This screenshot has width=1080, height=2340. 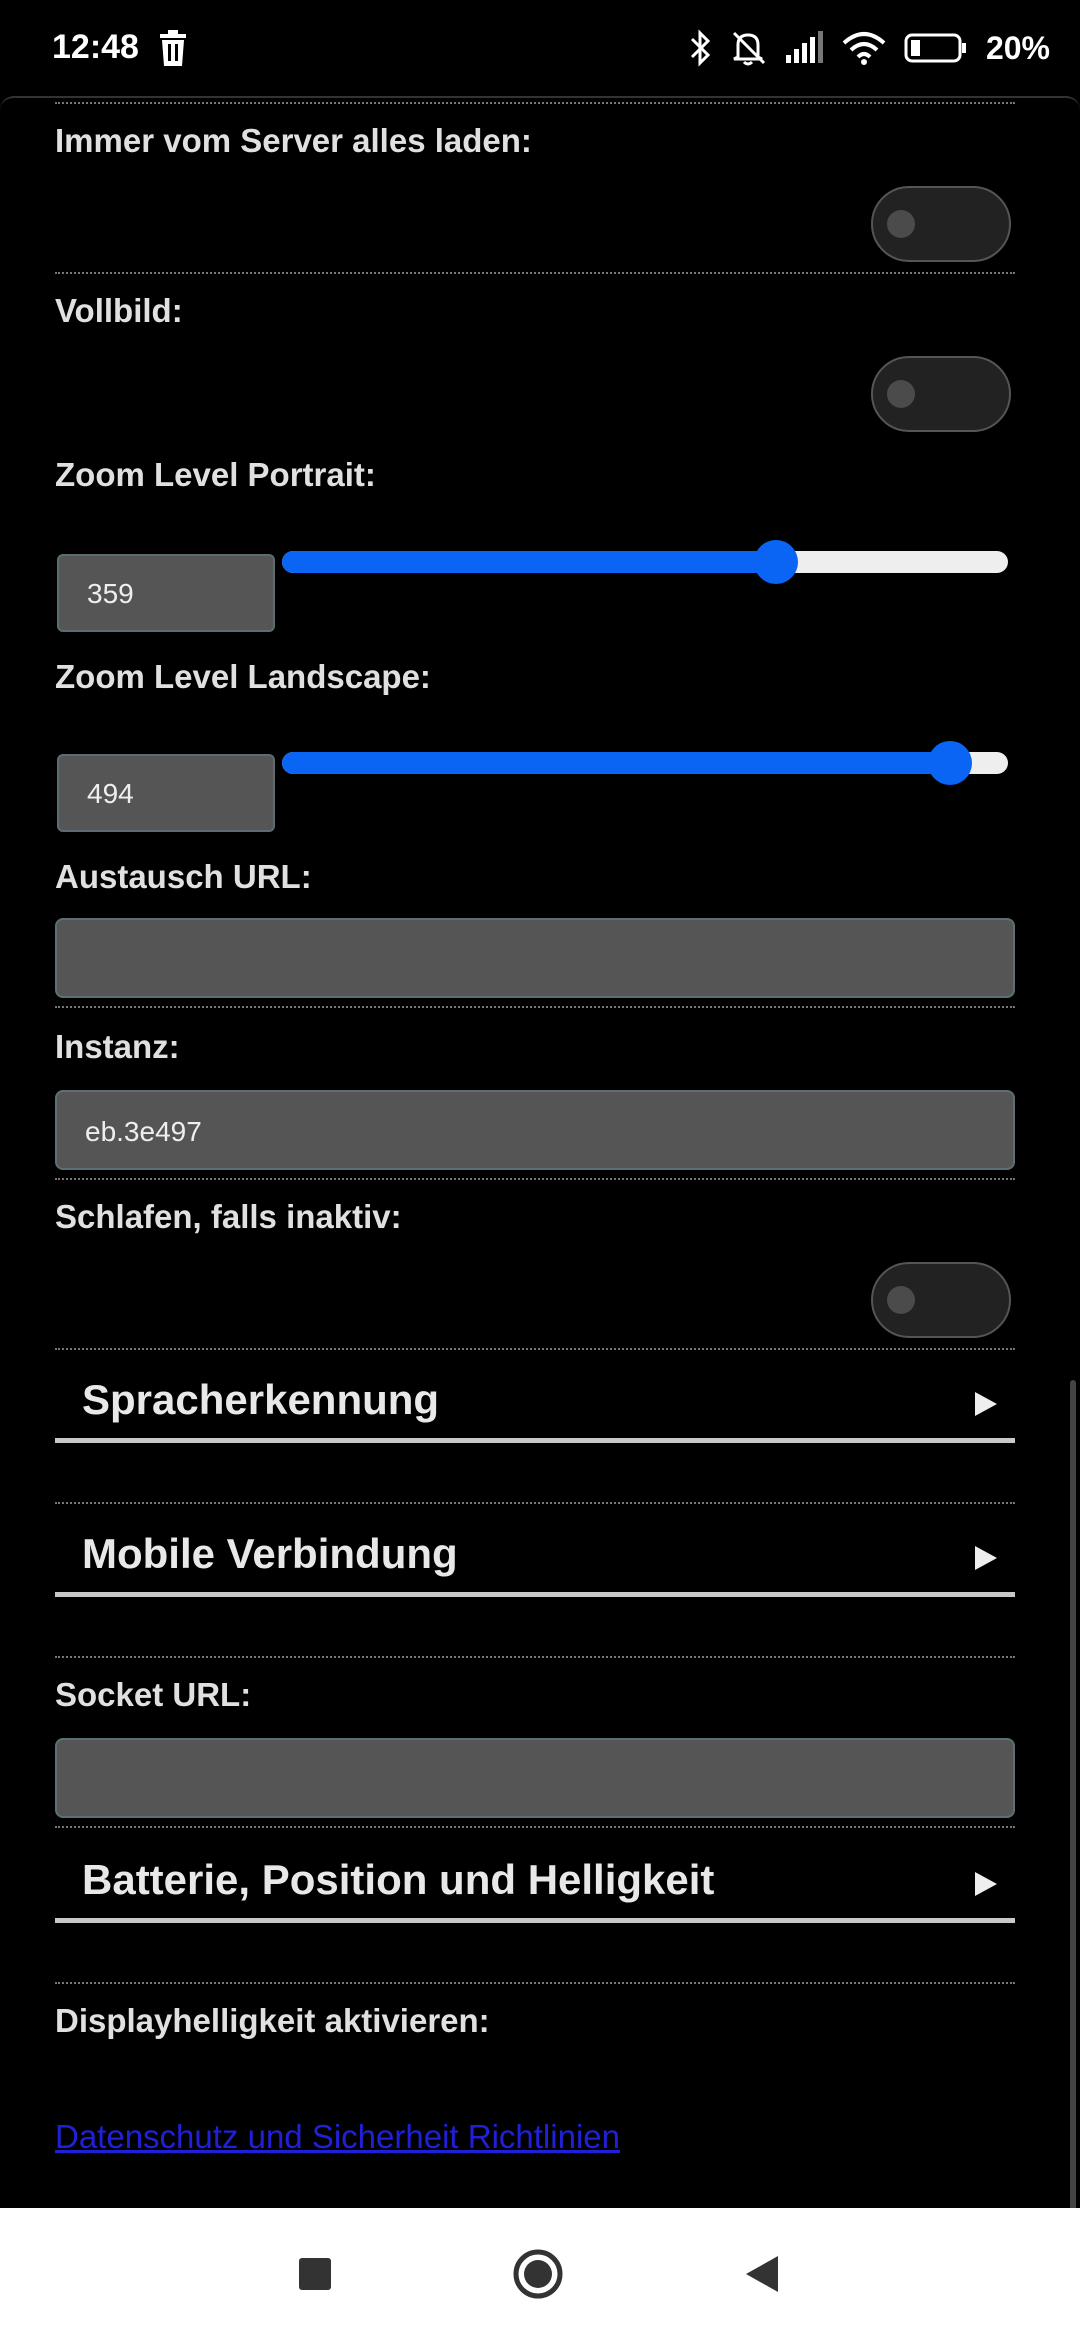 I want to click on section-title: Spracherkennung, so click(x=261, y=1399).